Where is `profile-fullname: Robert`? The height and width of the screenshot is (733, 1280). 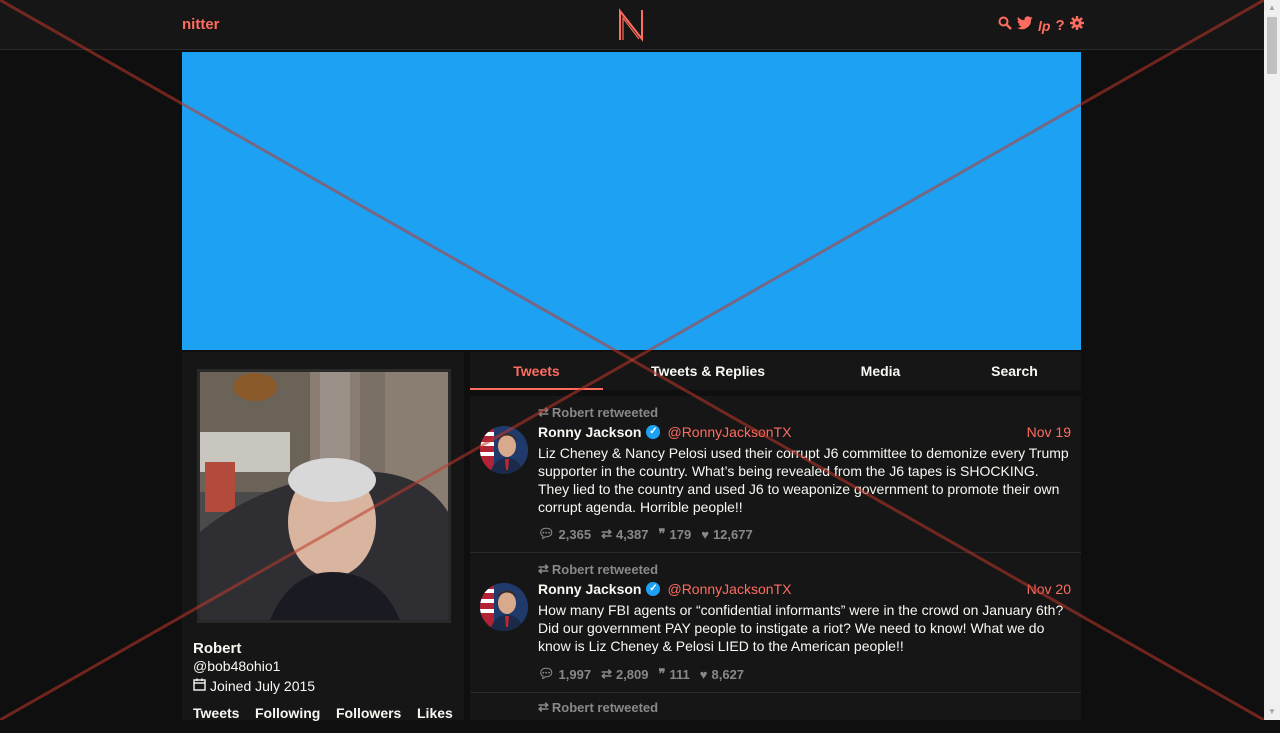 profile-fullname: Robert is located at coordinates (217, 648).